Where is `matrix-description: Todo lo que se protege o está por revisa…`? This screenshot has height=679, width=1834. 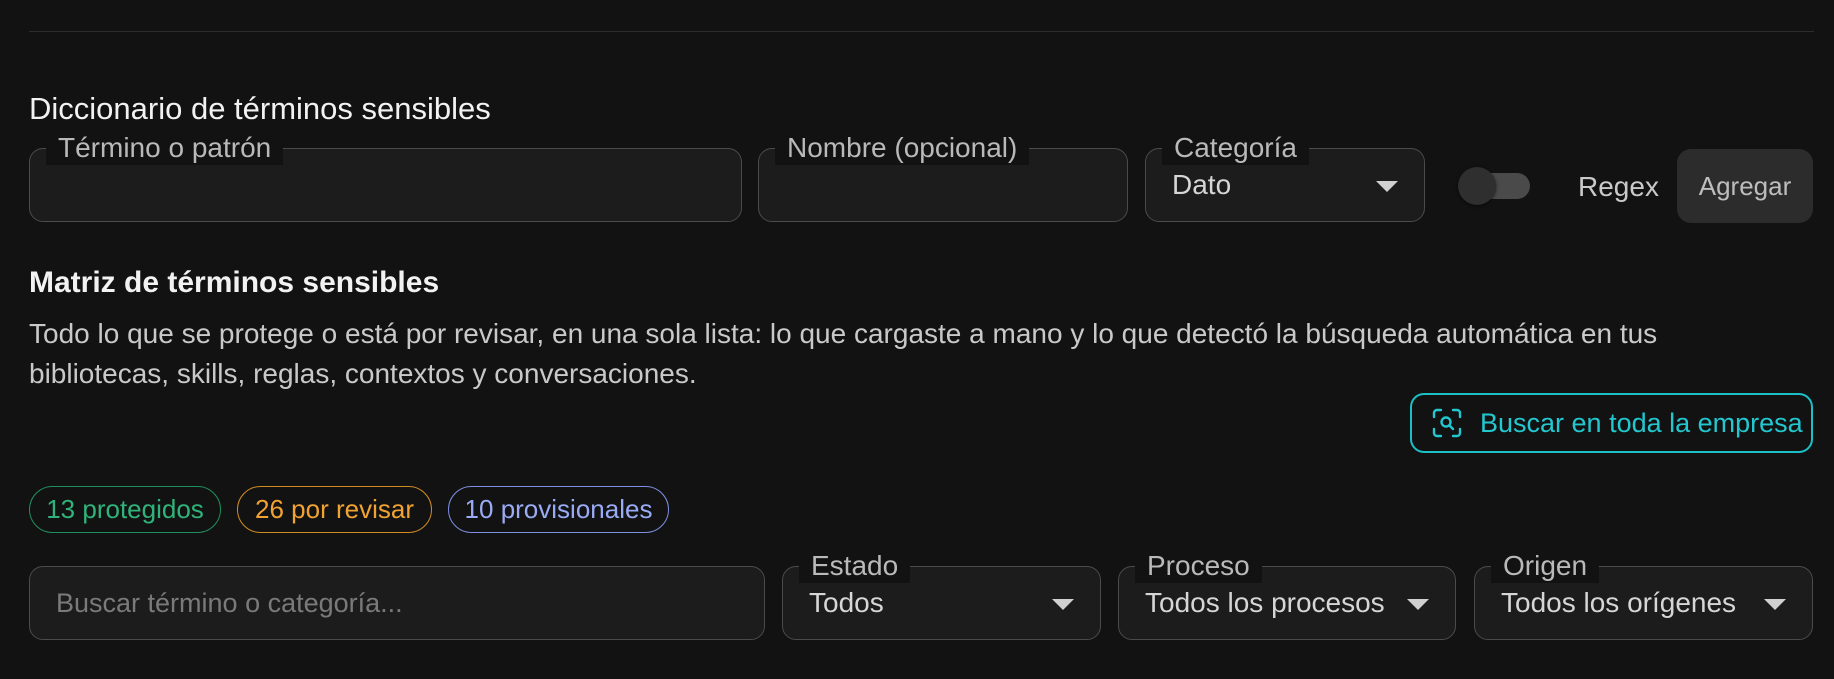 matrix-description: Todo lo que se protege o está por revisa… is located at coordinates (843, 353).